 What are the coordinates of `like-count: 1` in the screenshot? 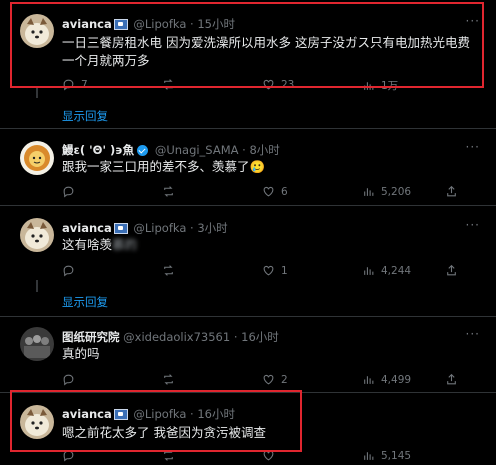 It's located at (284, 270).